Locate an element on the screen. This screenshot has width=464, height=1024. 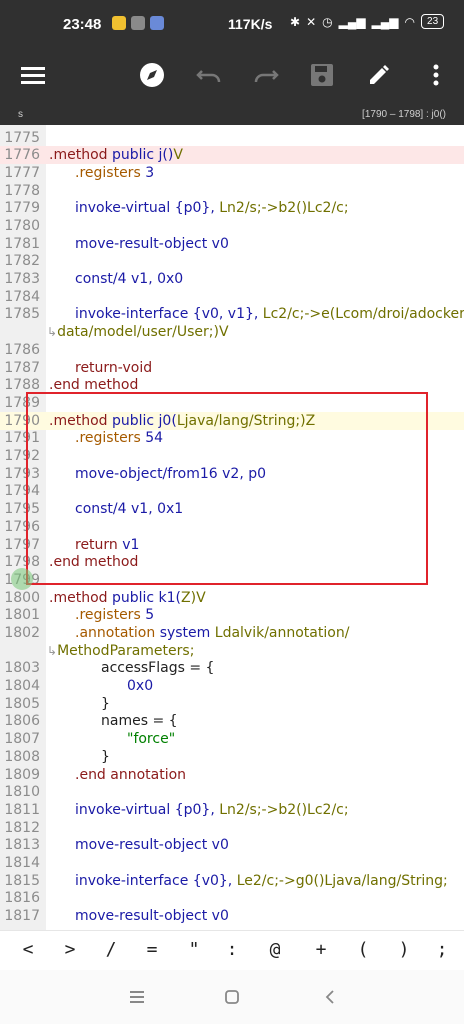
code-line: 1808 } is located at coordinates (232, 757).